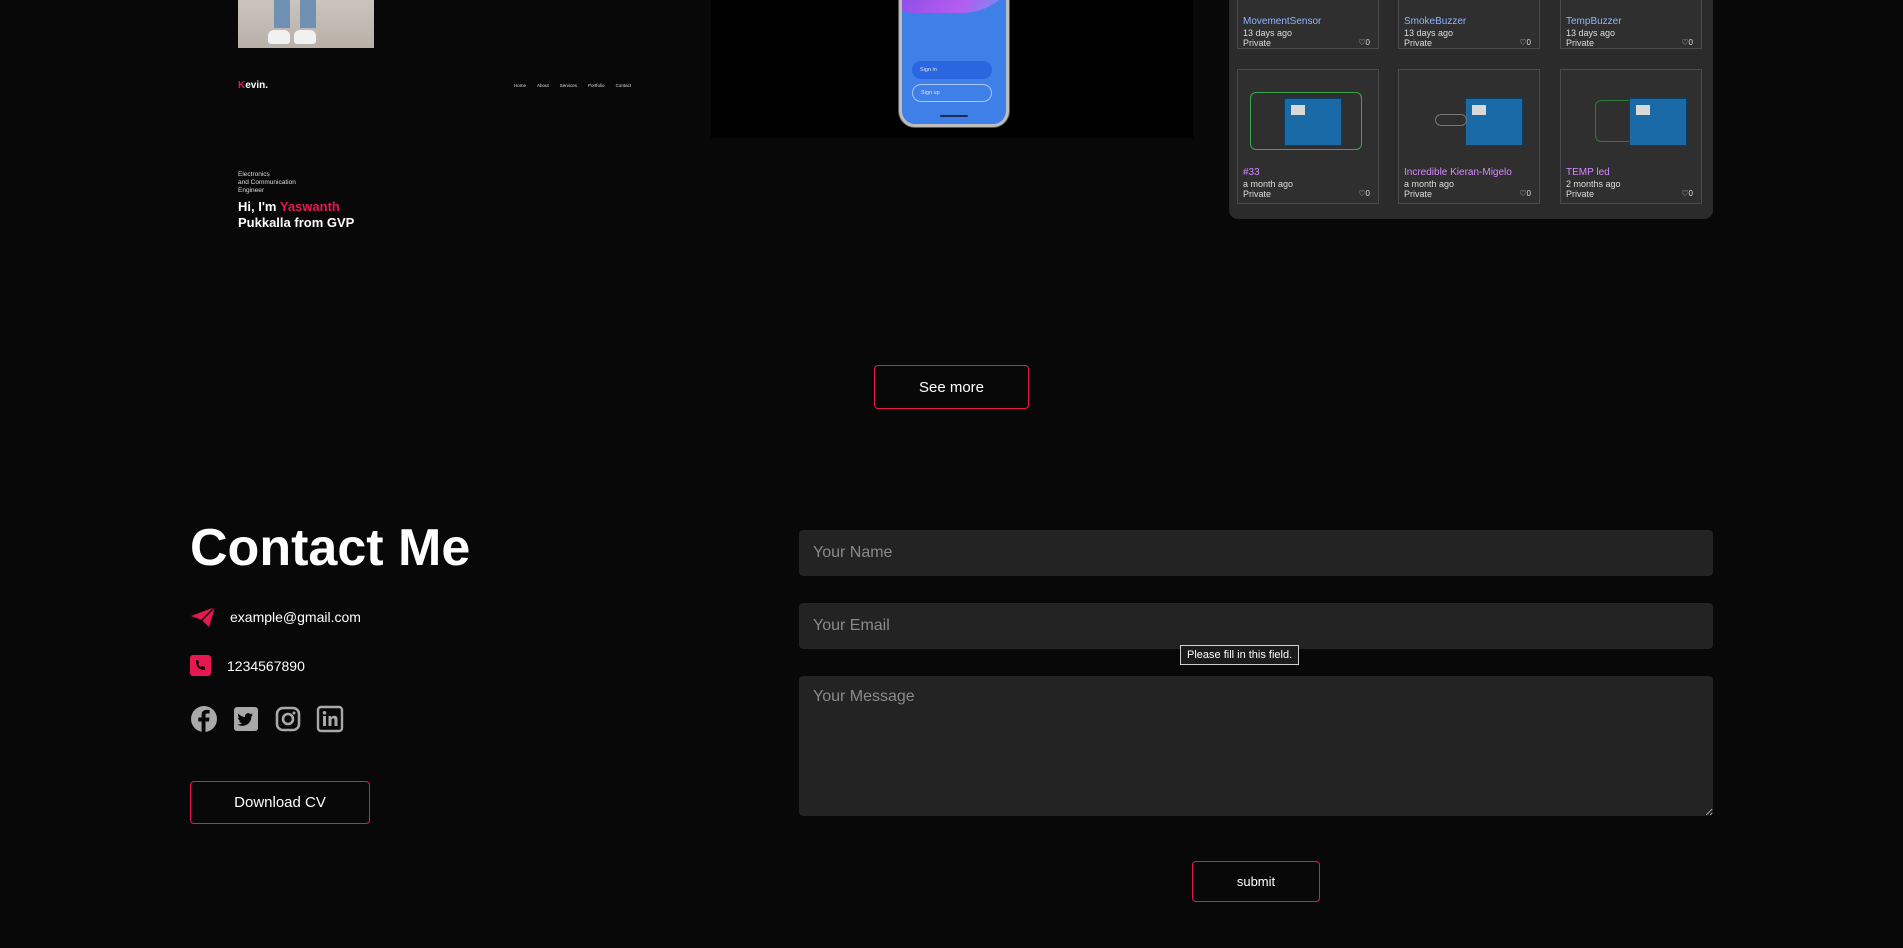 The image size is (1903, 948). What do you see at coordinates (266, 665) in the screenshot?
I see `phone-text: 1234567890` at bounding box center [266, 665].